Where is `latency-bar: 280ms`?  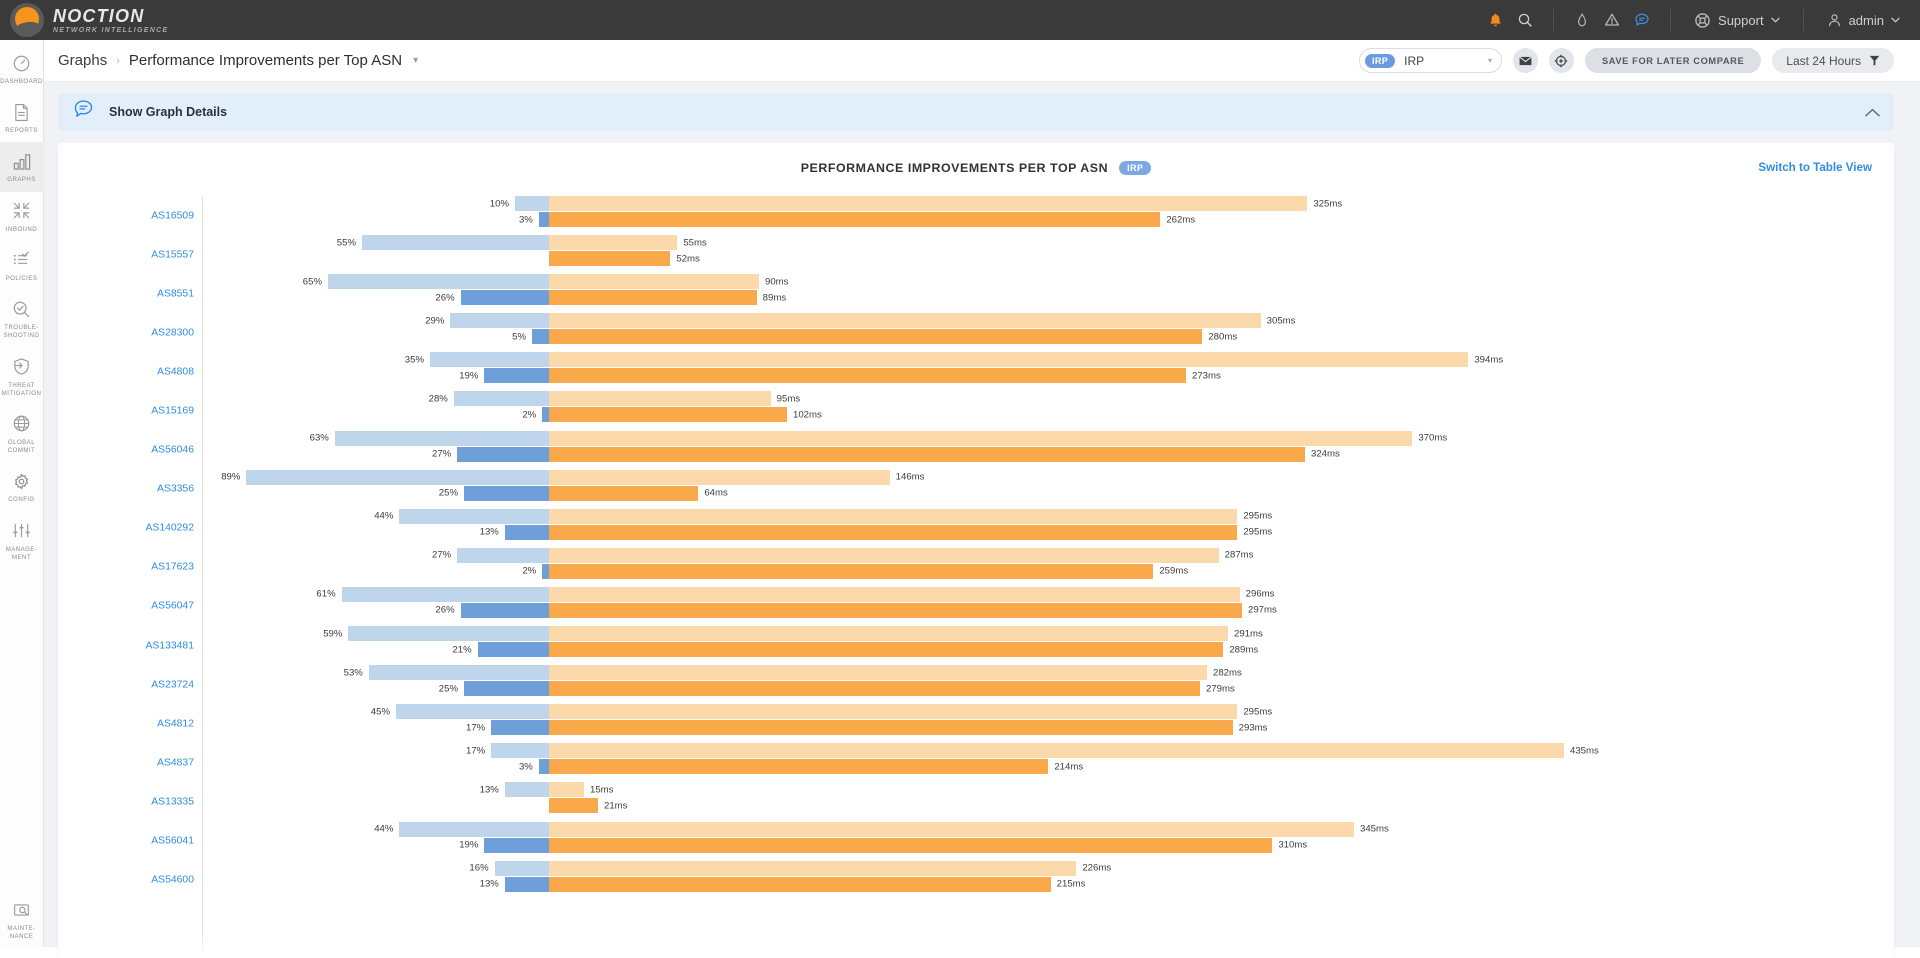
latency-bar: 280ms is located at coordinates (875, 336).